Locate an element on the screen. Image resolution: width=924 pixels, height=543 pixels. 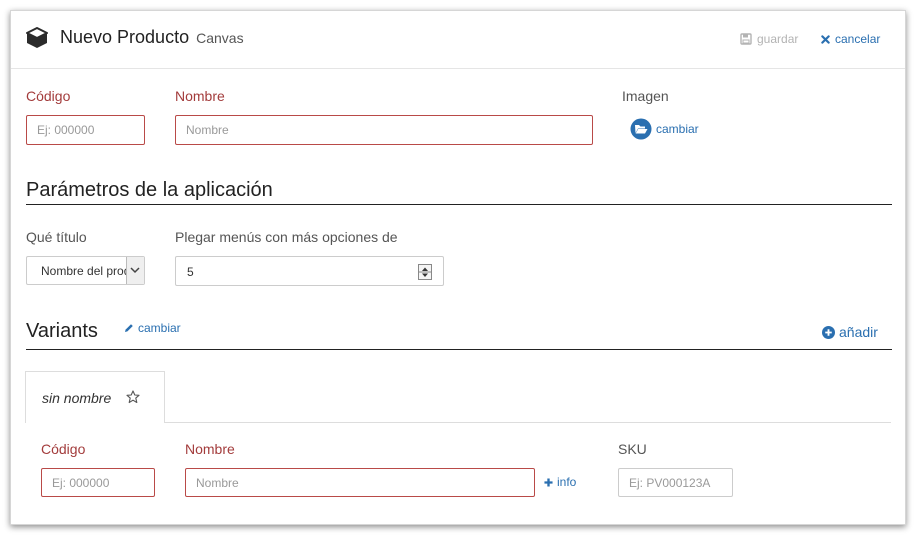
menus-fold-value: 5 is located at coordinates (190, 272).